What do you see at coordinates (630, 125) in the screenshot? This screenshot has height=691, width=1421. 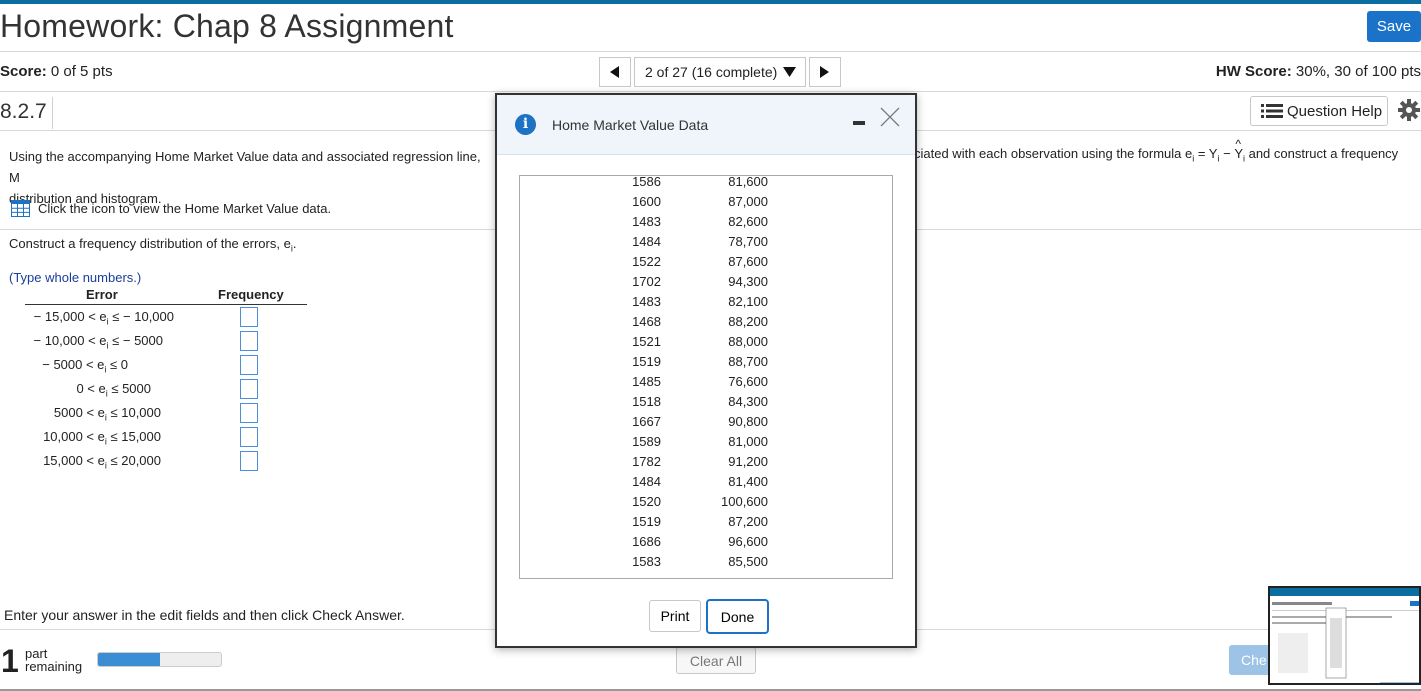 I see `dialog-title: Home Market Value Data` at bounding box center [630, 125].